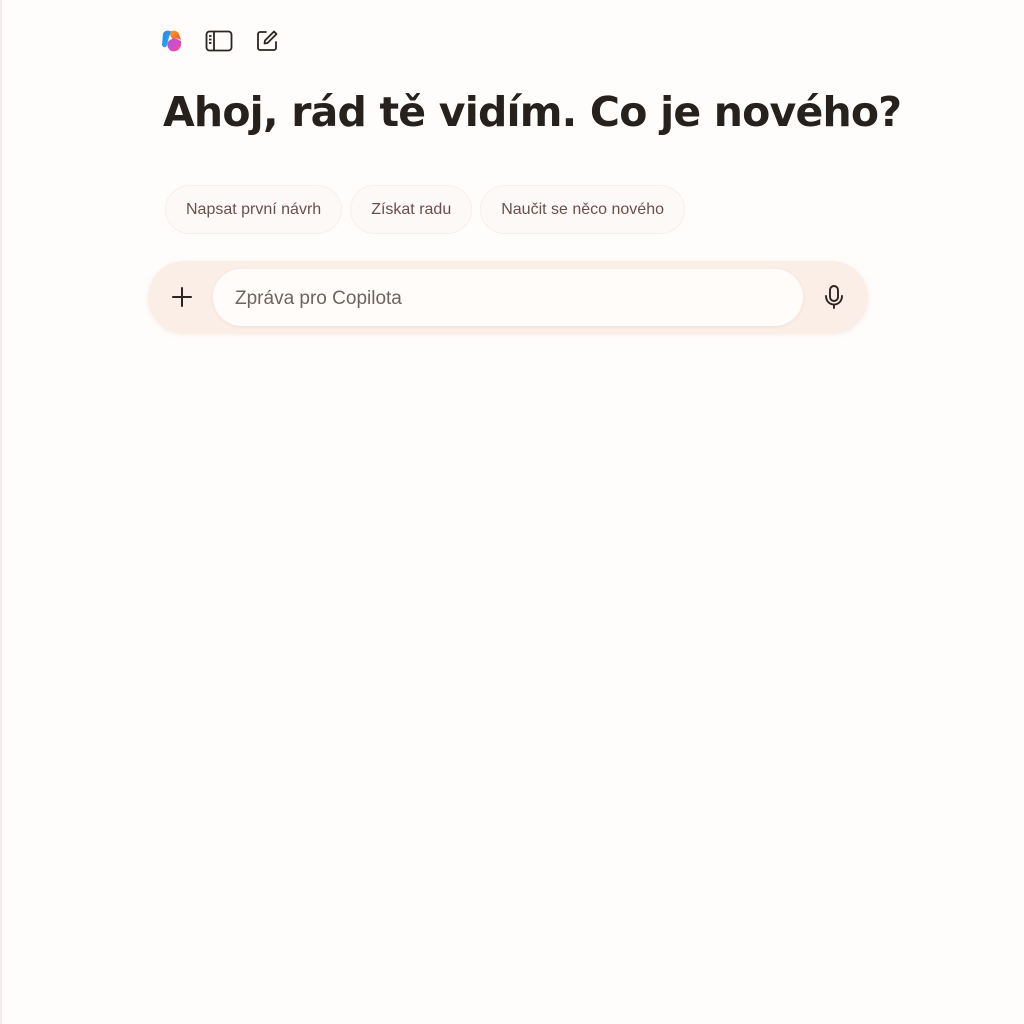  What do you see at coordinates (1, 512) in the screenshot?
I see `window-edge` at bounding box center [1, 512].